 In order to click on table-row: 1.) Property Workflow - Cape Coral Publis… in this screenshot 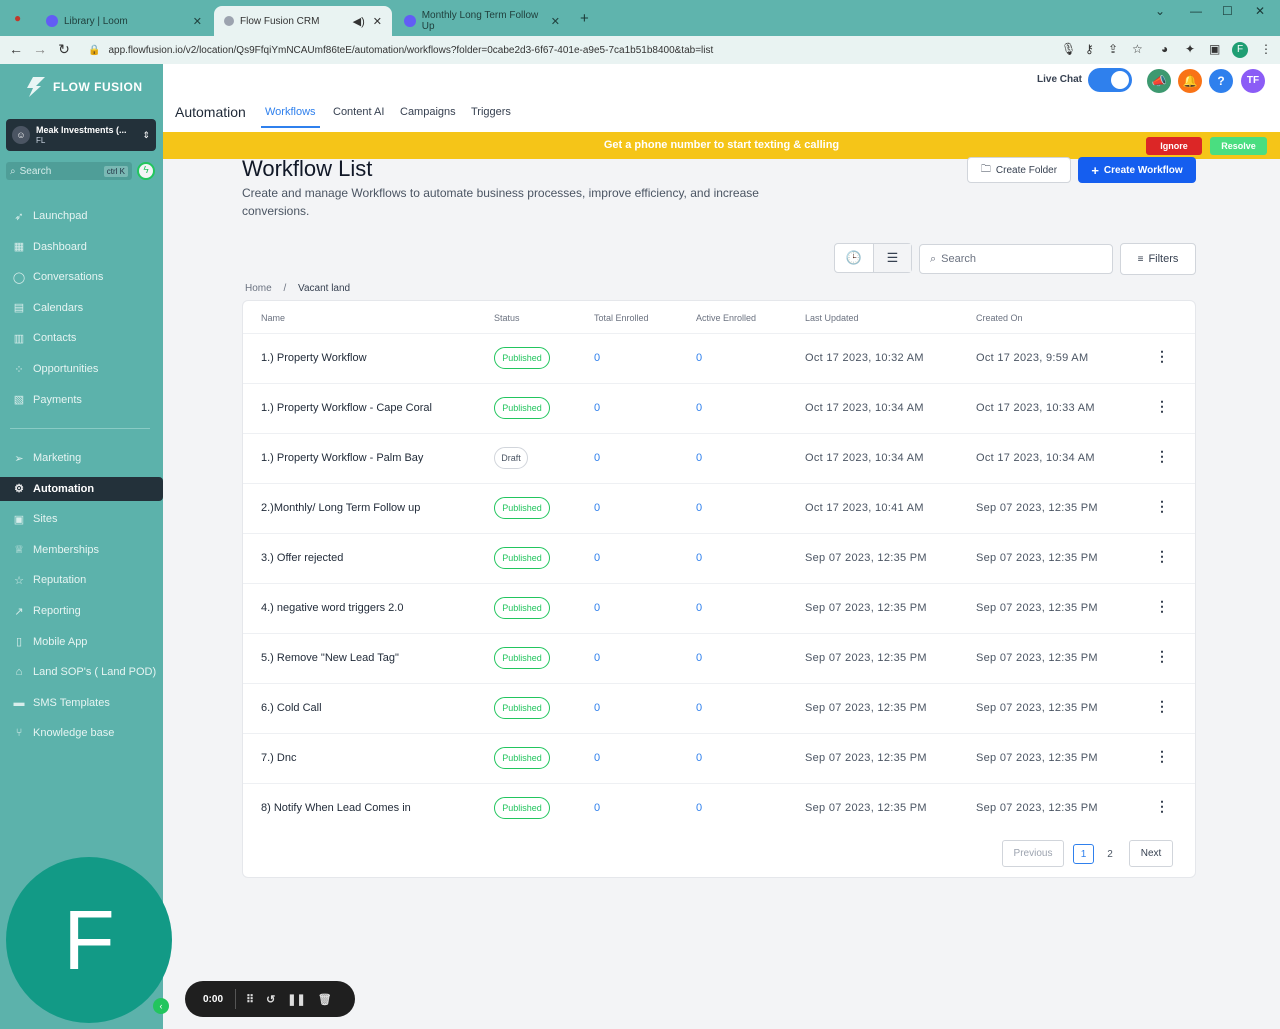, I will do `click(719, 408)`.